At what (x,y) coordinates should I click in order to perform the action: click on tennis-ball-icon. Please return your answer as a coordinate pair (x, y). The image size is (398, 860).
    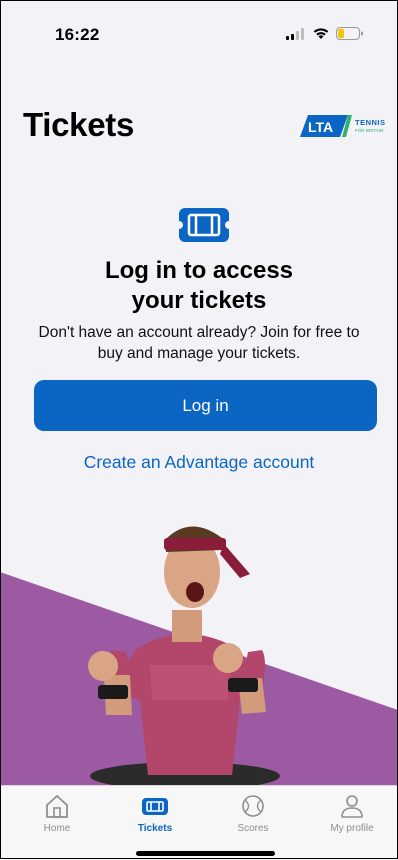
    Looking at the image, I should click on (253, 806).